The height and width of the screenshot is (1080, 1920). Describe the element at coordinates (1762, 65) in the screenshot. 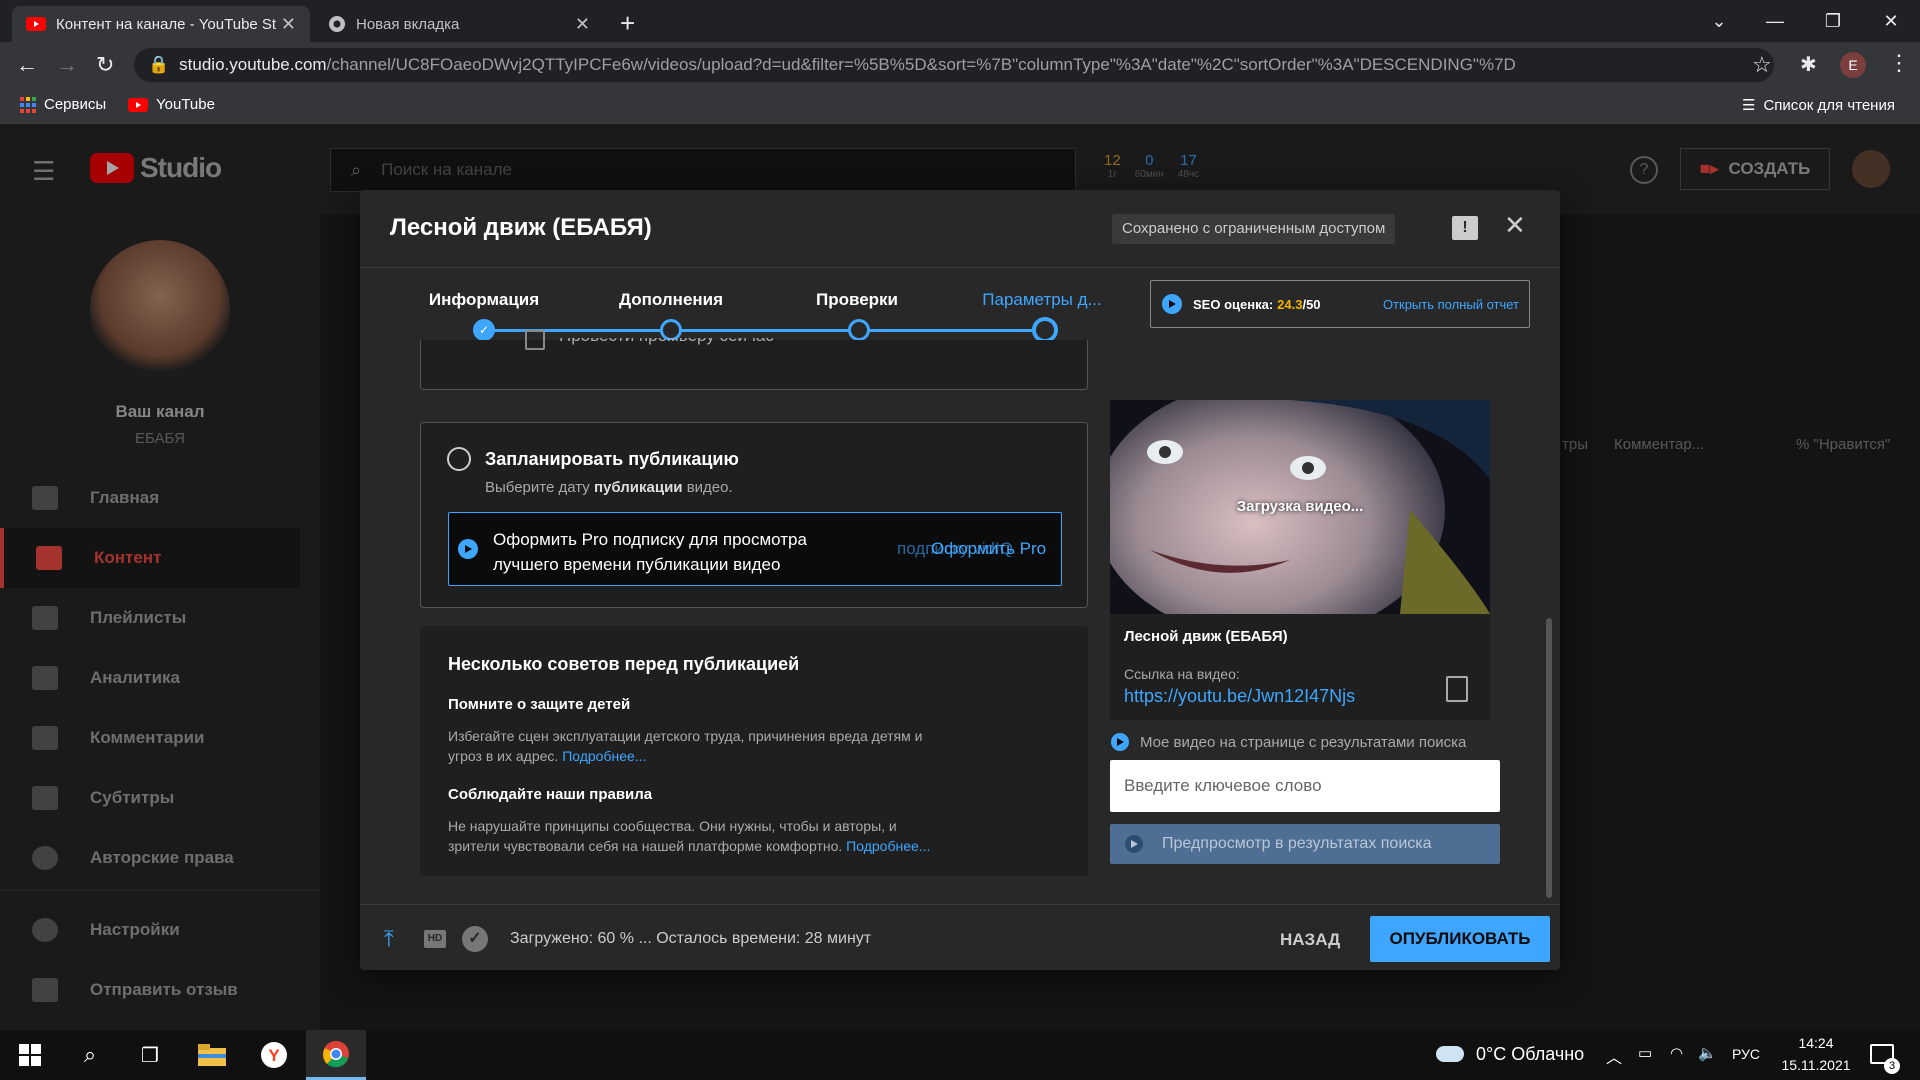

I see `bookmark-star-icon: ☆` at that location.